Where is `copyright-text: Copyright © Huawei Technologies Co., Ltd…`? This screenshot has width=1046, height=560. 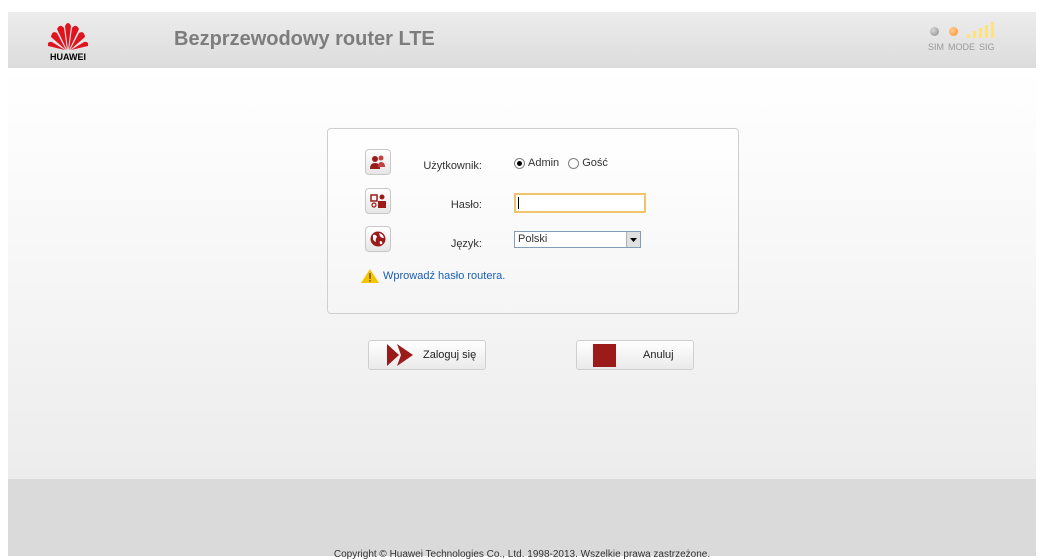 copyright-text: Copyright © Huawei Technologies Co., Ltd… is located at coordinates (522, 554).